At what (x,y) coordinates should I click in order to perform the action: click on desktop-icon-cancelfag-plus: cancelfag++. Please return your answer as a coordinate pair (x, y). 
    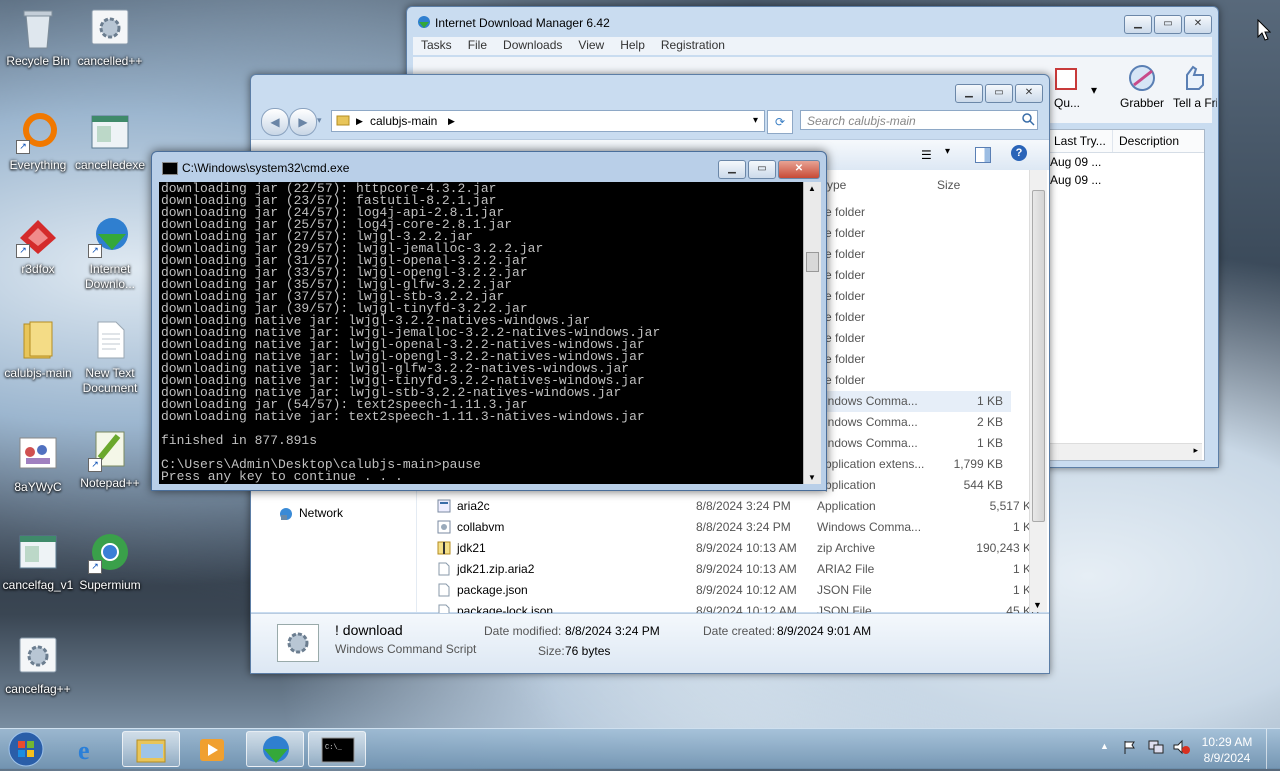
    Looking at the image, I should click on (38, 665).